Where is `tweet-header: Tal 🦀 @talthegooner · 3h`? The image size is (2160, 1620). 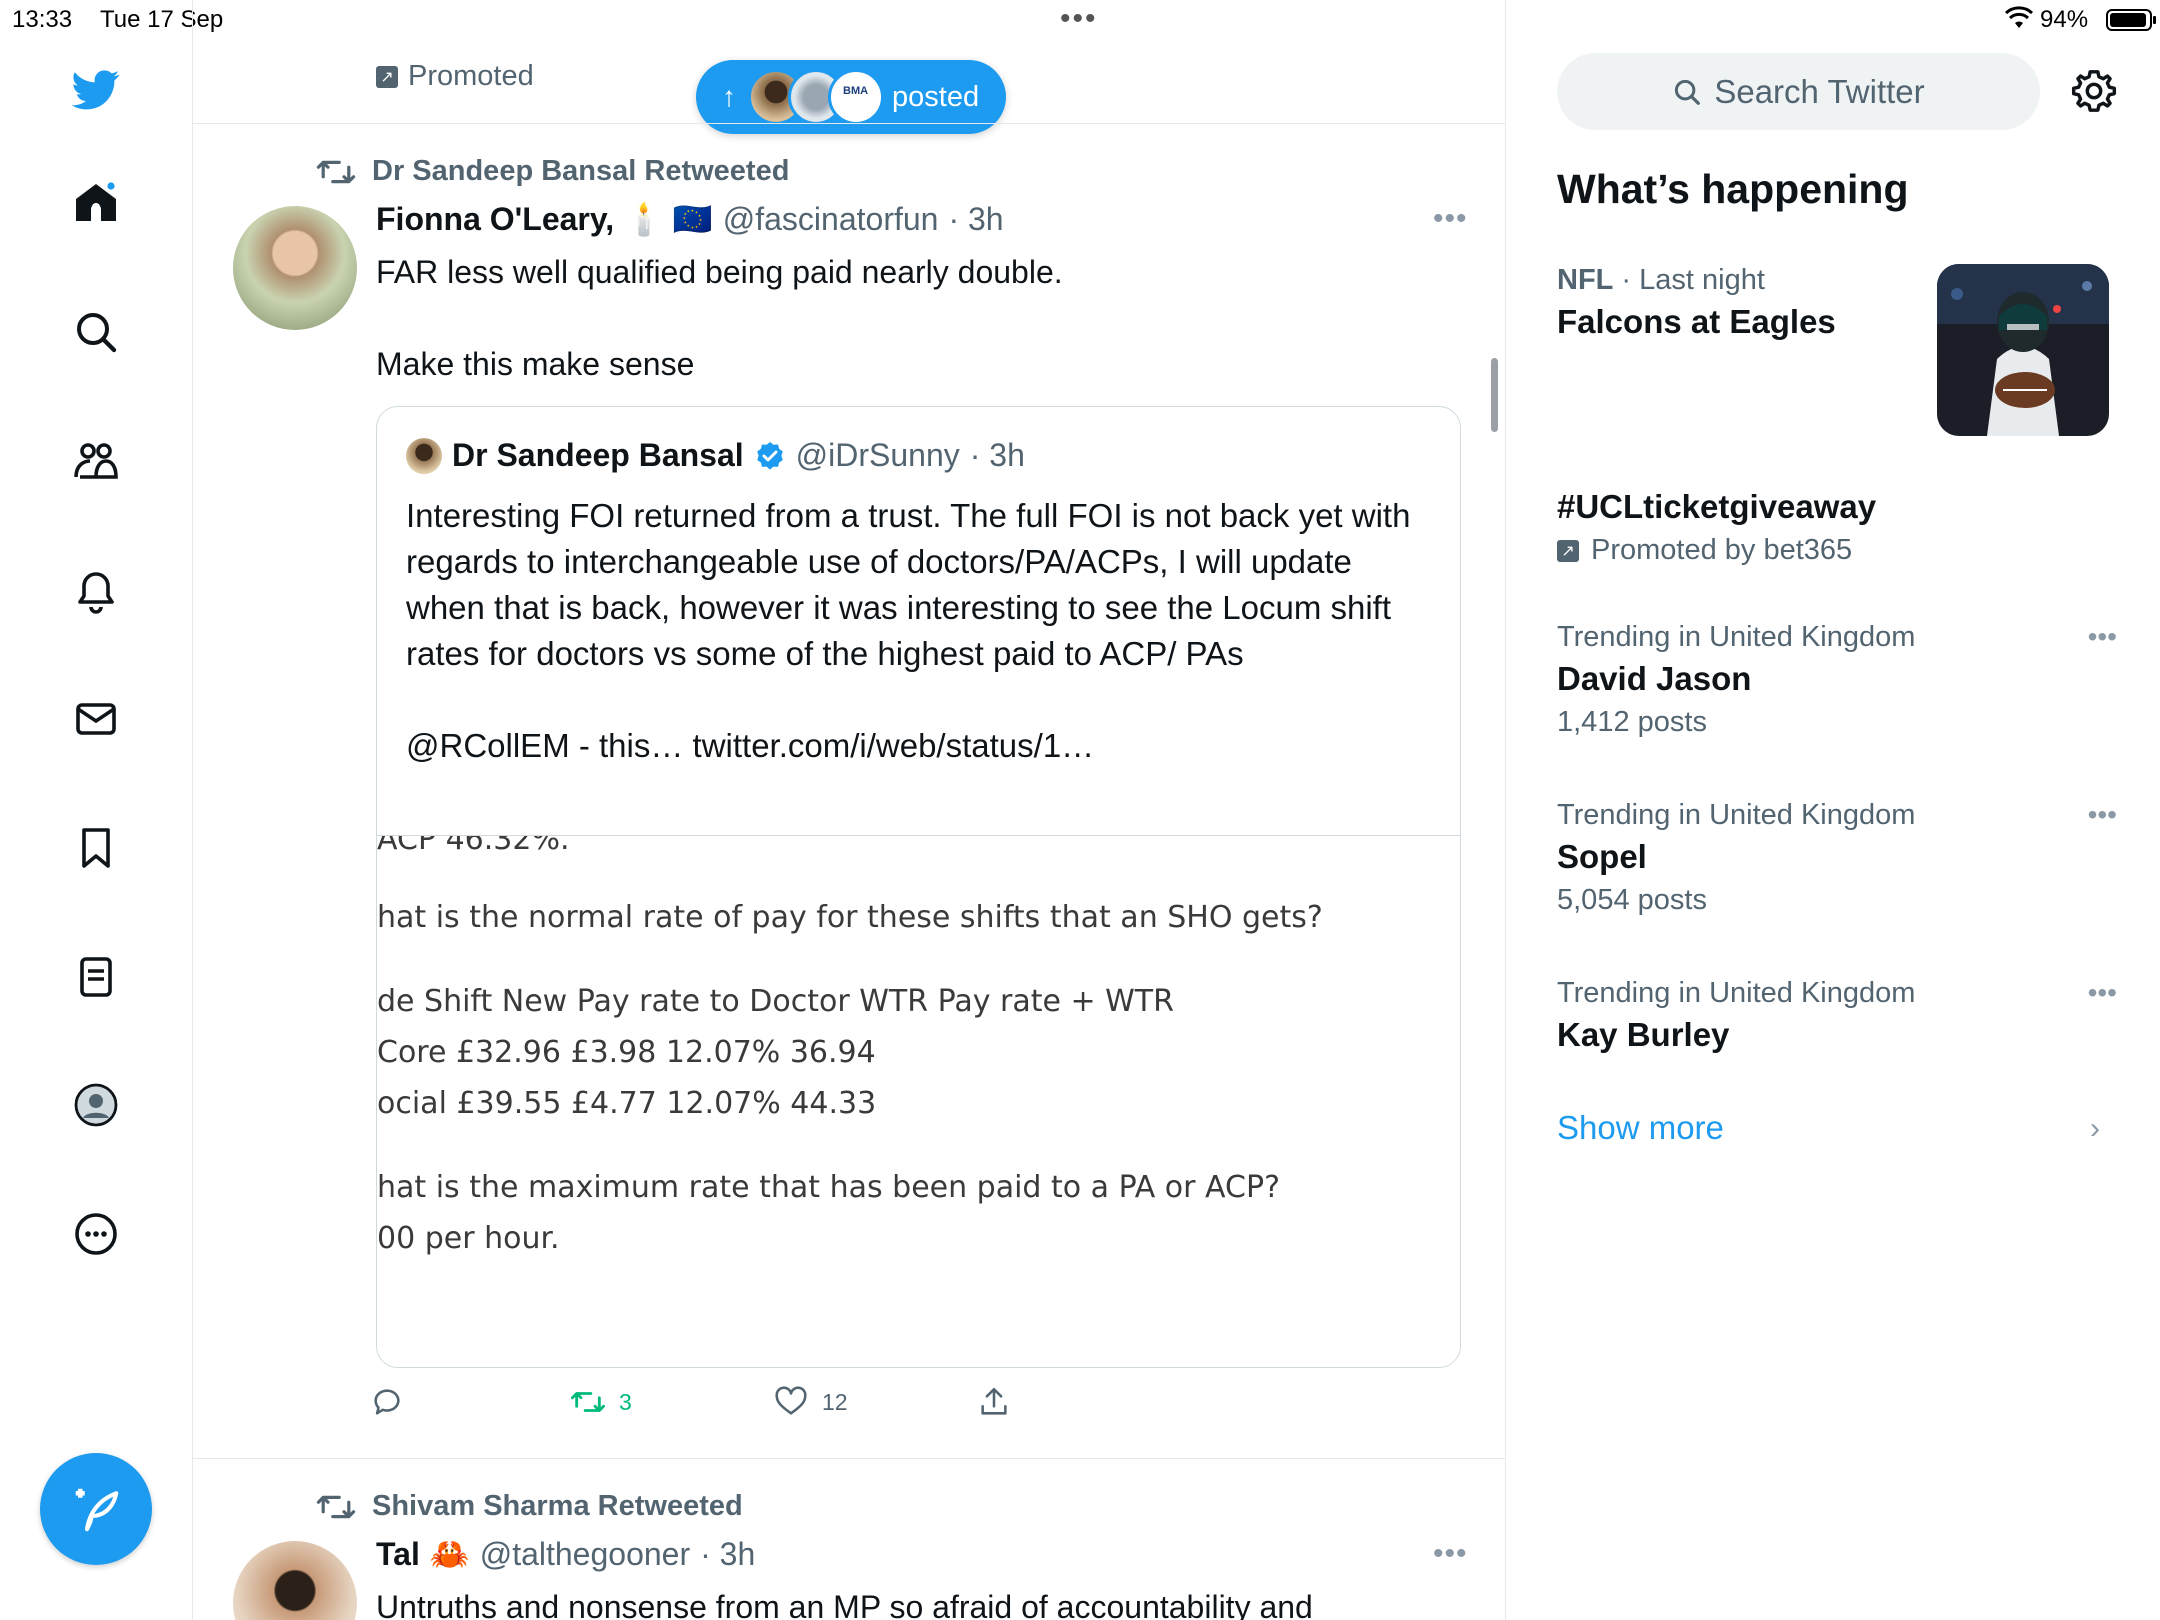 tweet-header: Tal 🦀 @talthegooner · 3h is located at coordinates (565, 1554).